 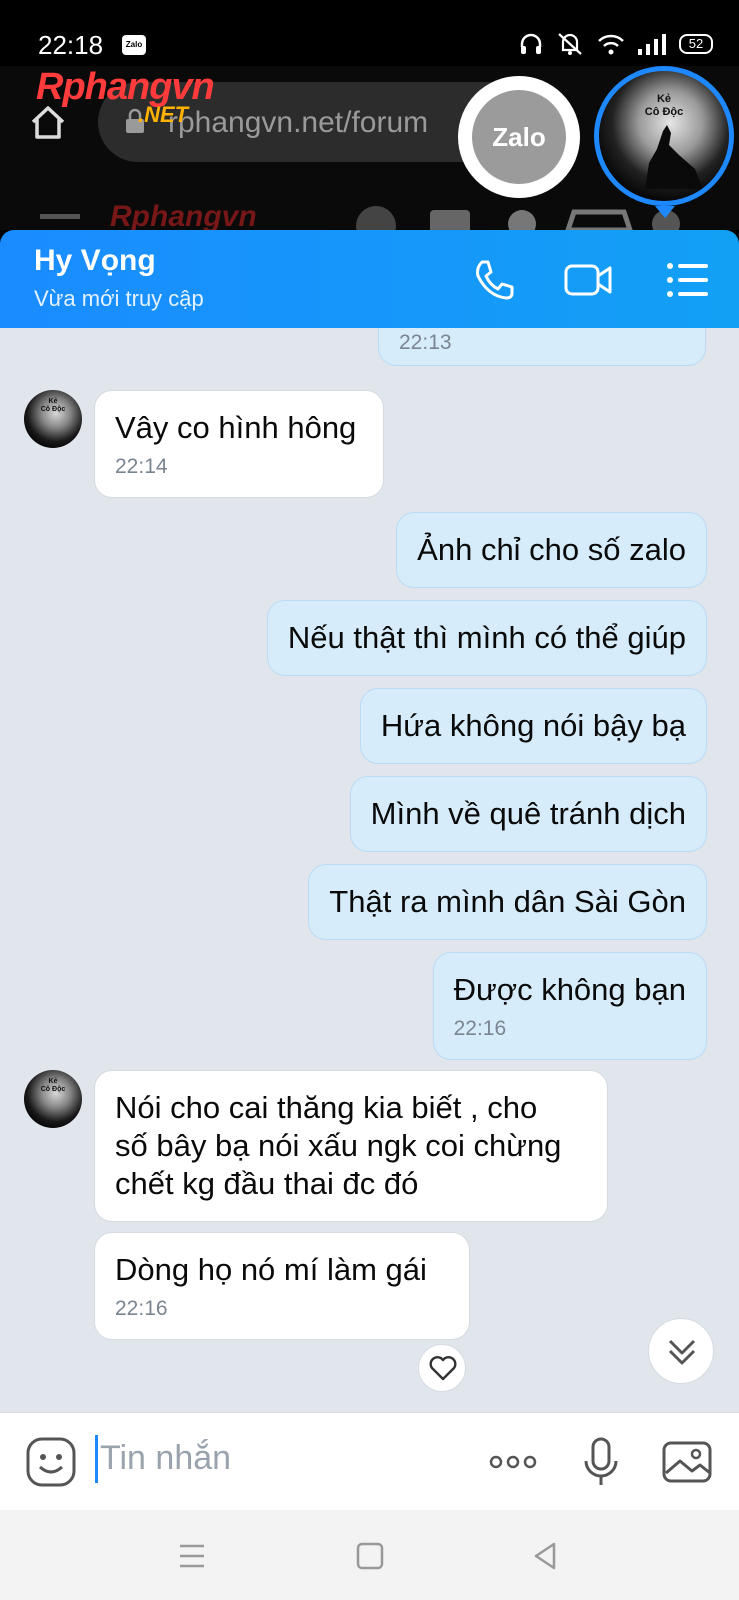 I want to click on home-button-icon, so click(x=370, y=1556).